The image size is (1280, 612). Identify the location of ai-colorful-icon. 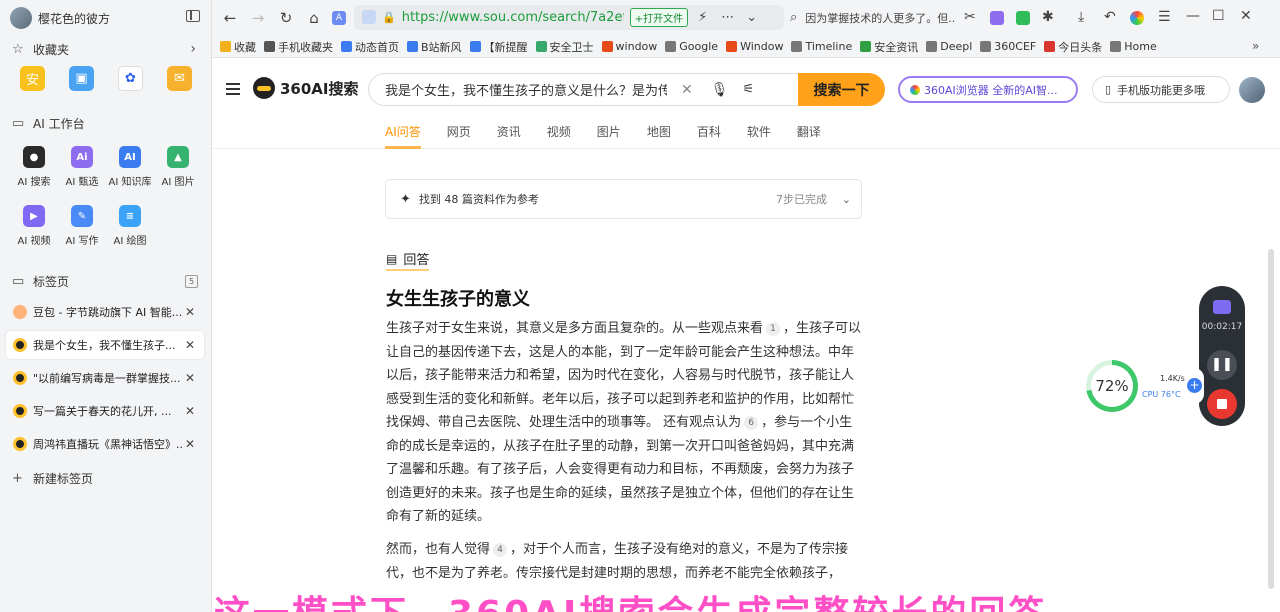
(1137, 18).